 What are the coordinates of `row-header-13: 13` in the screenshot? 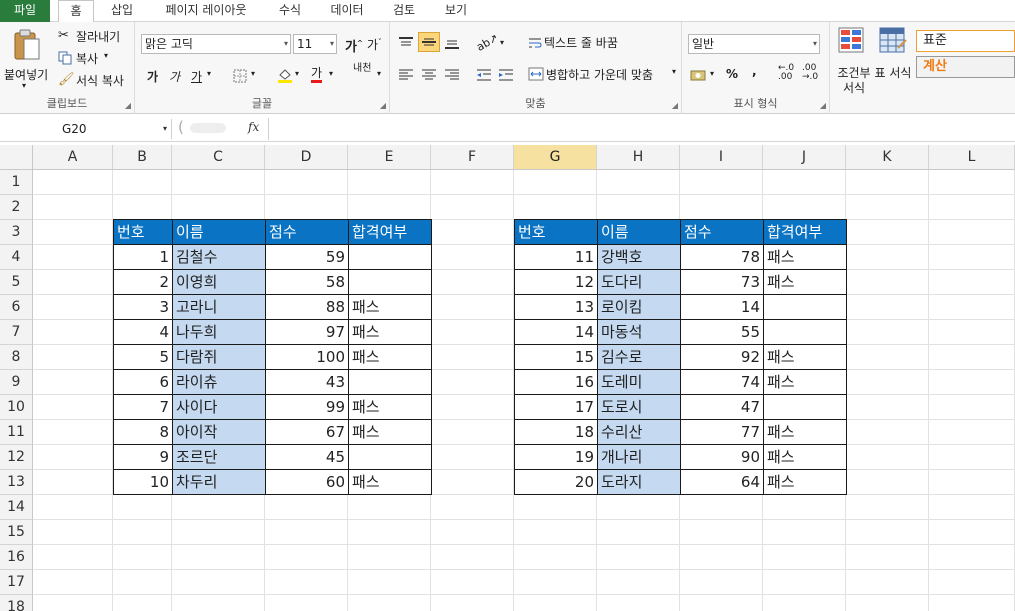 It's located at (16, 482).